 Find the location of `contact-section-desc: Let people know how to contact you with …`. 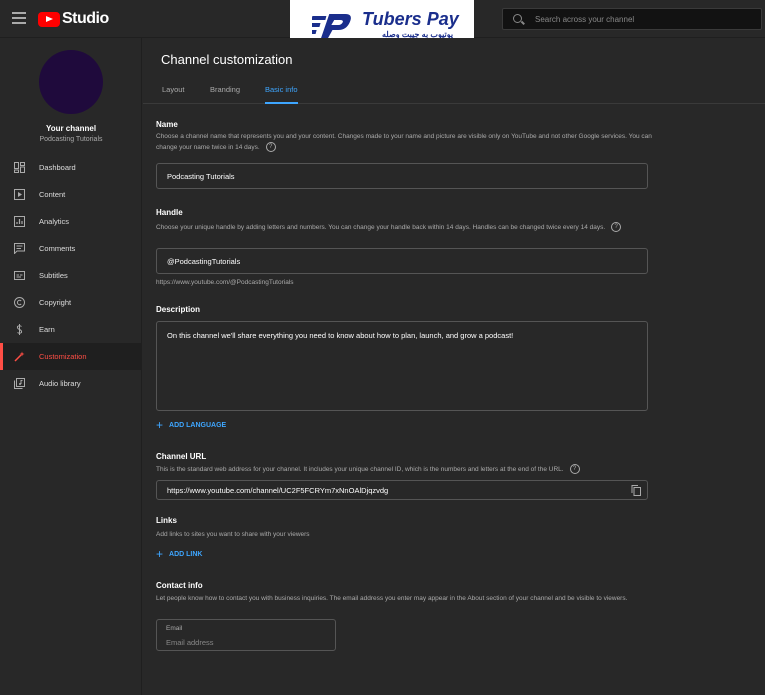

contact-section-desc: Let people know how to contact you with … is located at coordinates (392, 598).